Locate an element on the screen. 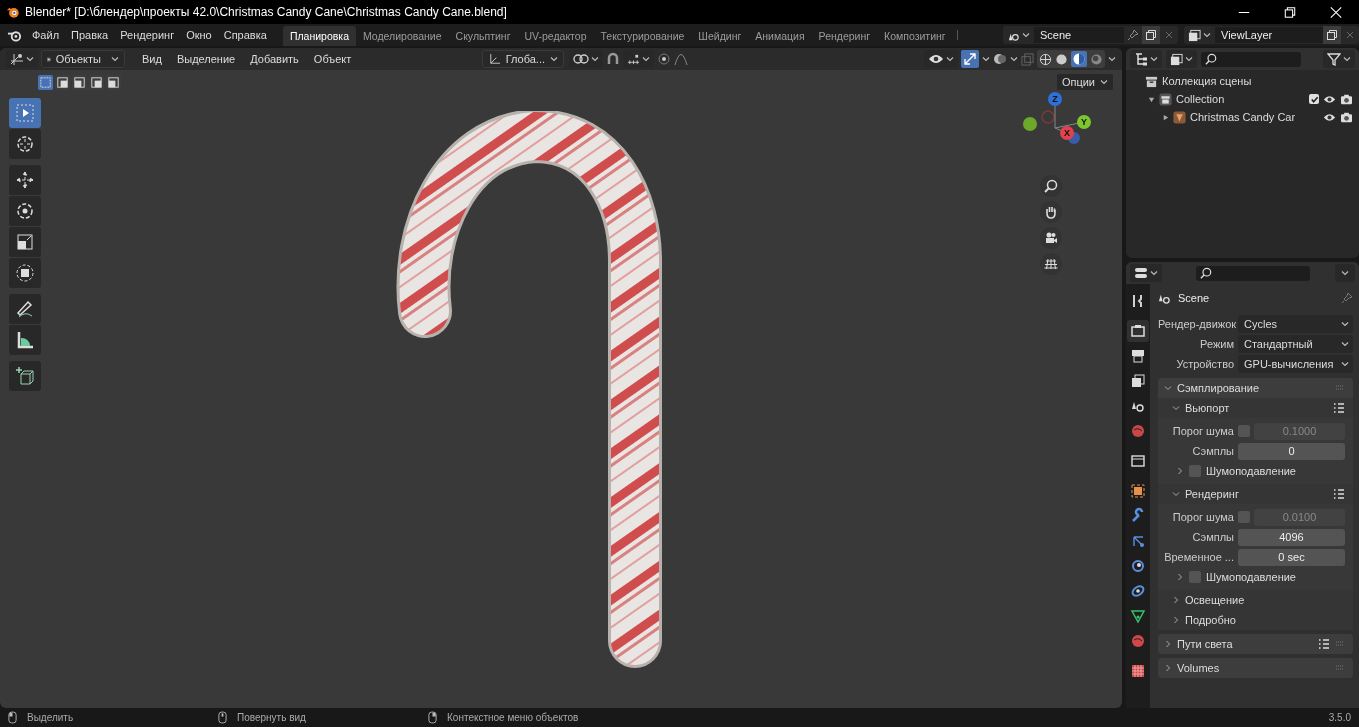 This screenshot has width=1359, height=727. menu-item: Вид is located at coordinates (152, 59).